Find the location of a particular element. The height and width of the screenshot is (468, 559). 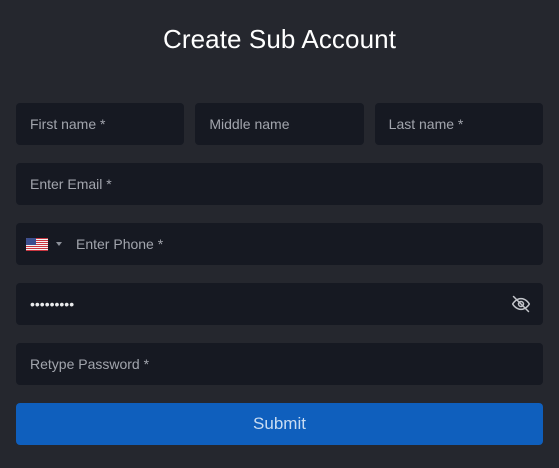

phone-row is located at coordinates (279, 244).